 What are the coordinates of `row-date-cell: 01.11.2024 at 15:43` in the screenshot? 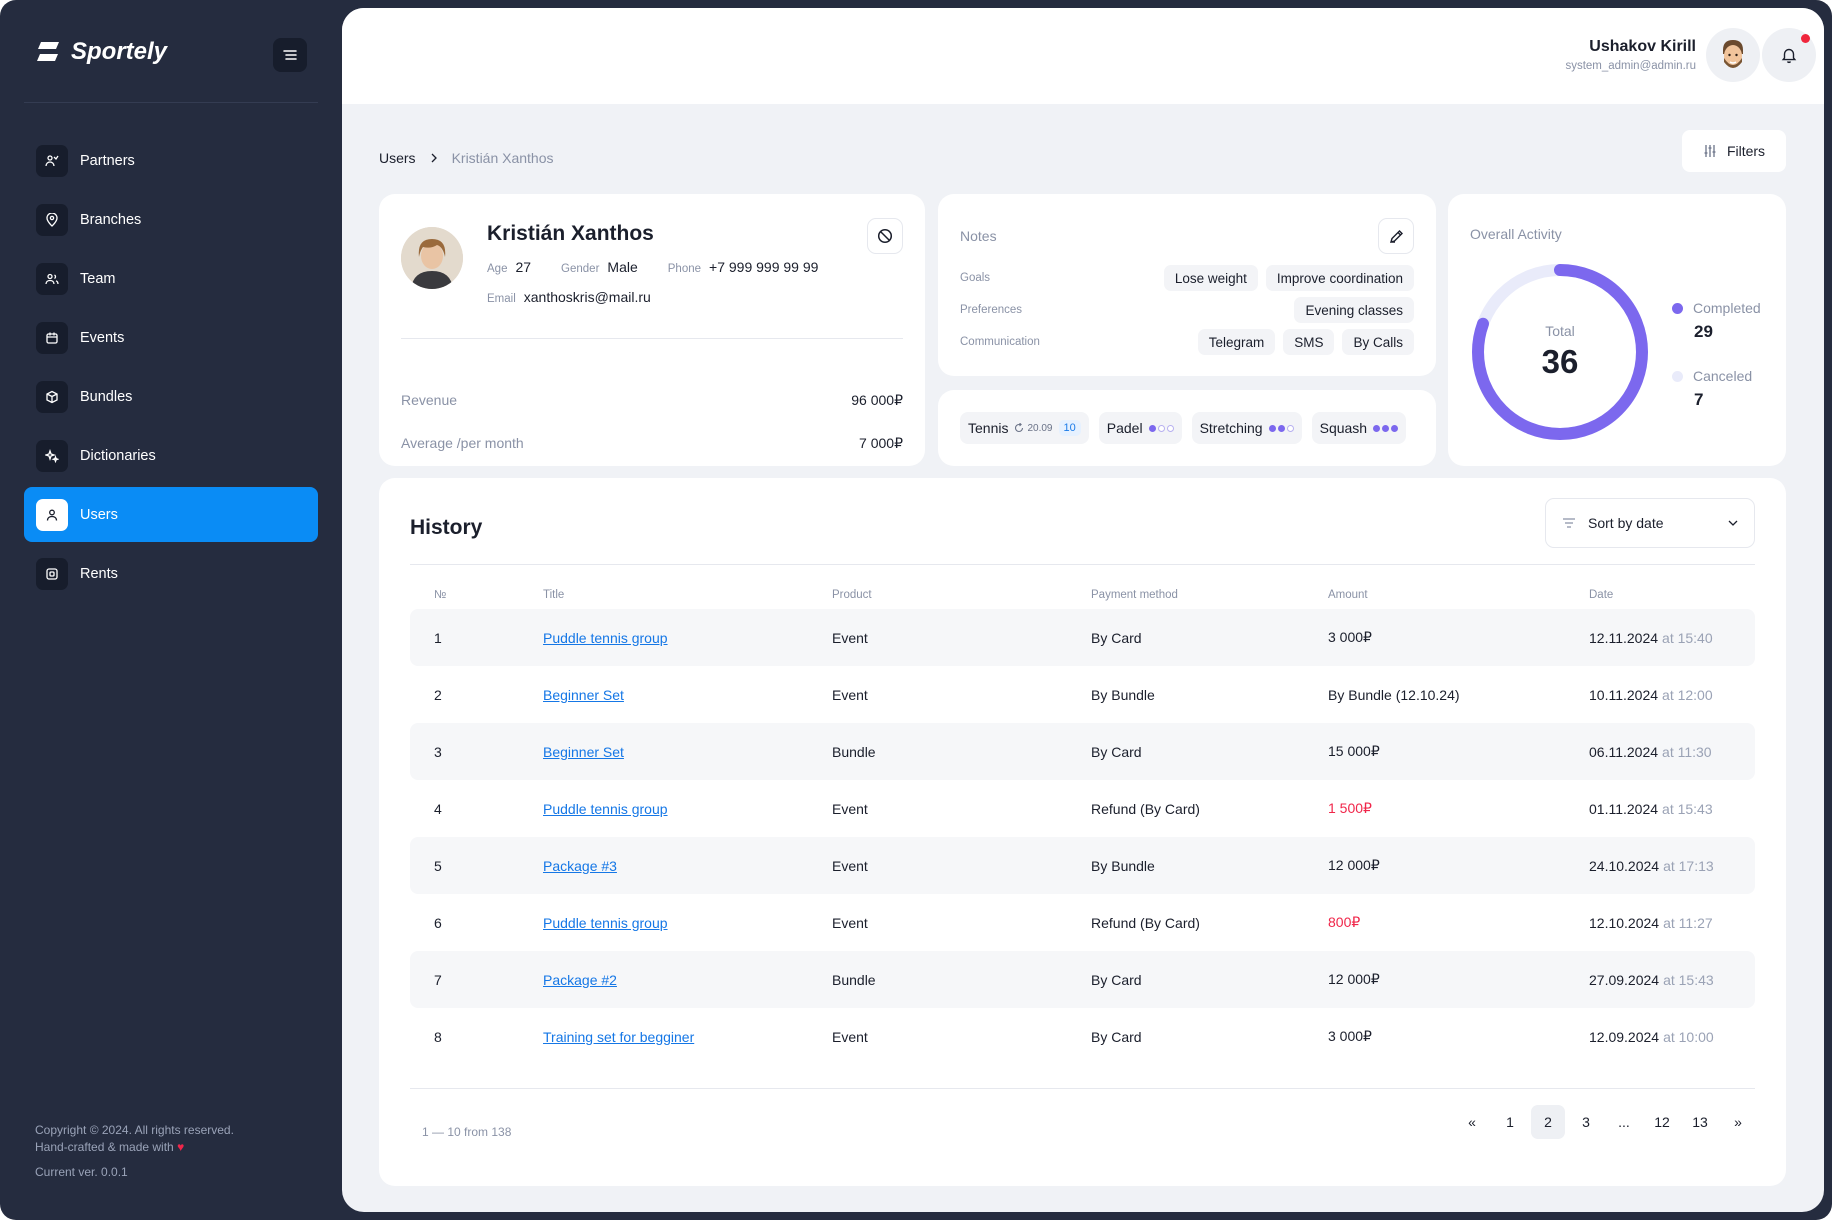 It's located at (1651, 808).